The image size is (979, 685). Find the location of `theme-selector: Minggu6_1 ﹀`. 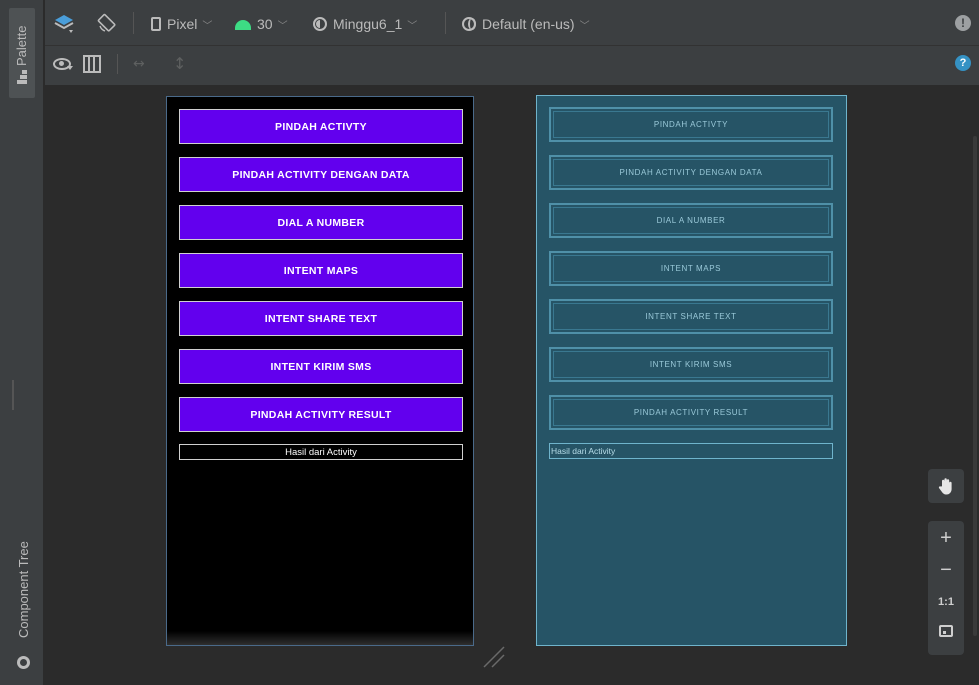

theme-selector: Minggu6_1 ﹀ is located at coordinates (365, 24).